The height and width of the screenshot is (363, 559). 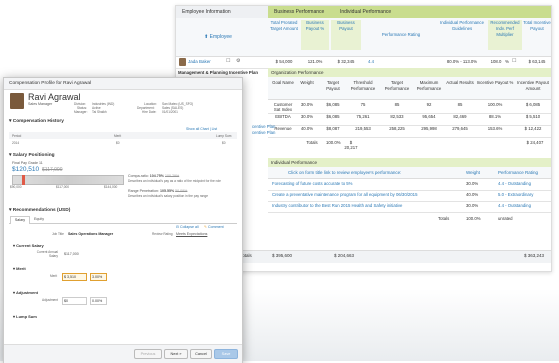 What do you see at coordinates (537, 61) in the screenshot?
I see `total-payout-value: $ 63,145` at bounding box center [537, 61].